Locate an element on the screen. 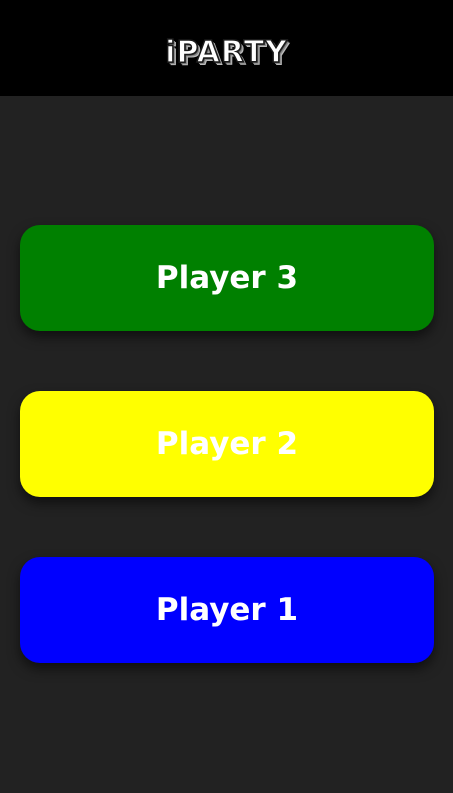 The width and height of the screenshot is (453, 793). player-3-label: Player 3 is located at coordinates (227, 278).